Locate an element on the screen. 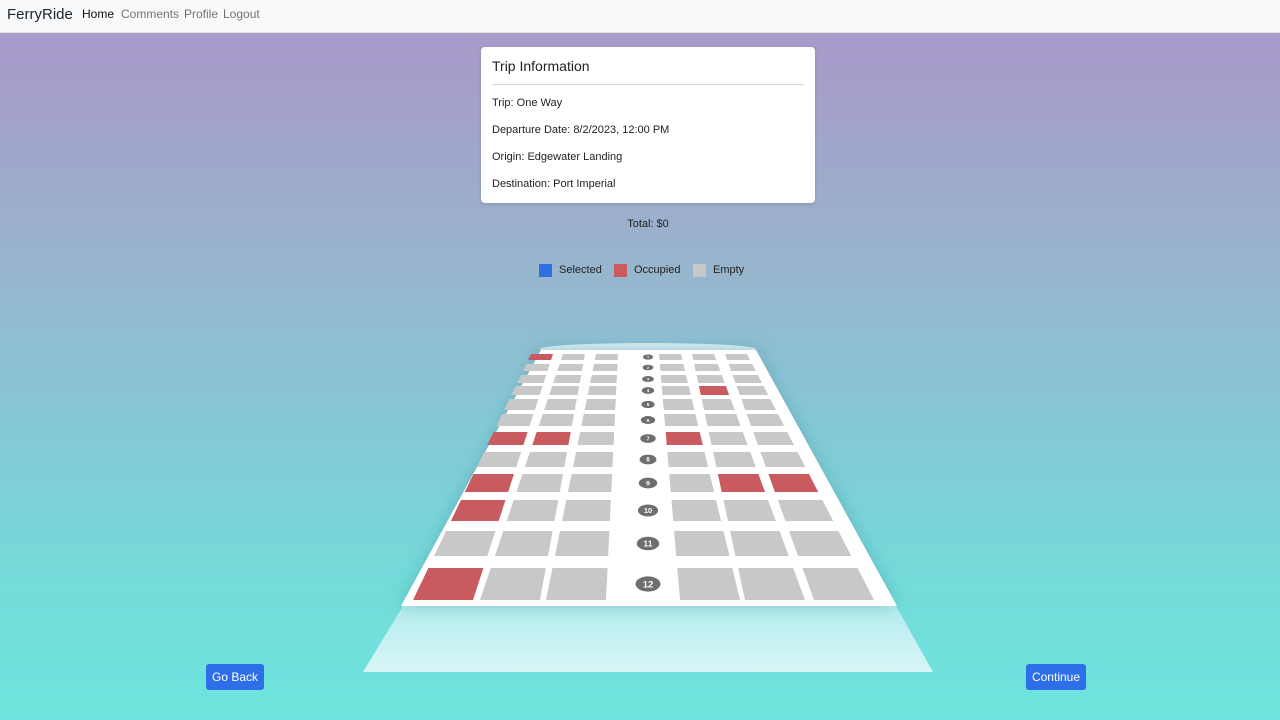 The image size is (1280, 720). seat-10-4-empty is located at coordinates (696, 510).